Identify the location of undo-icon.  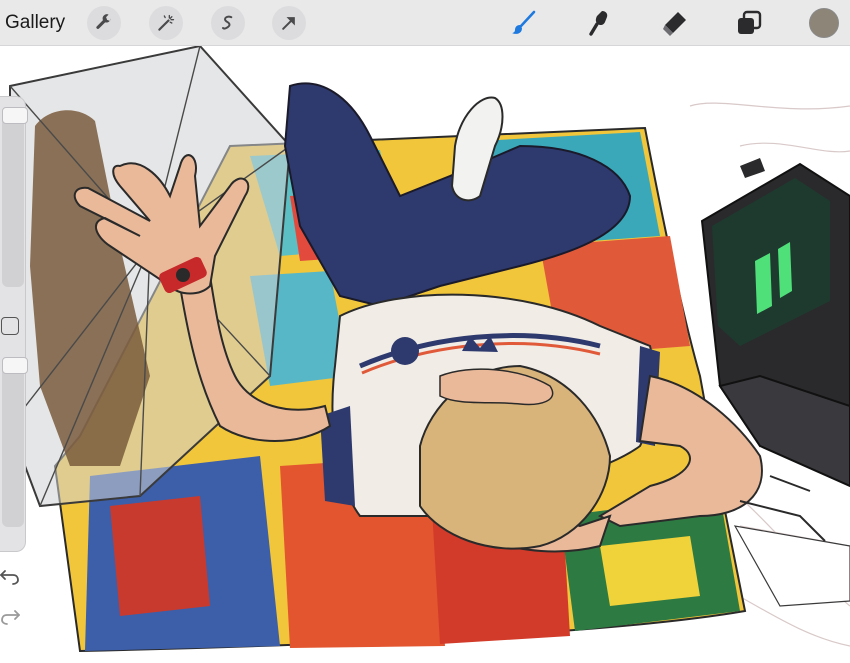
(9, 577).